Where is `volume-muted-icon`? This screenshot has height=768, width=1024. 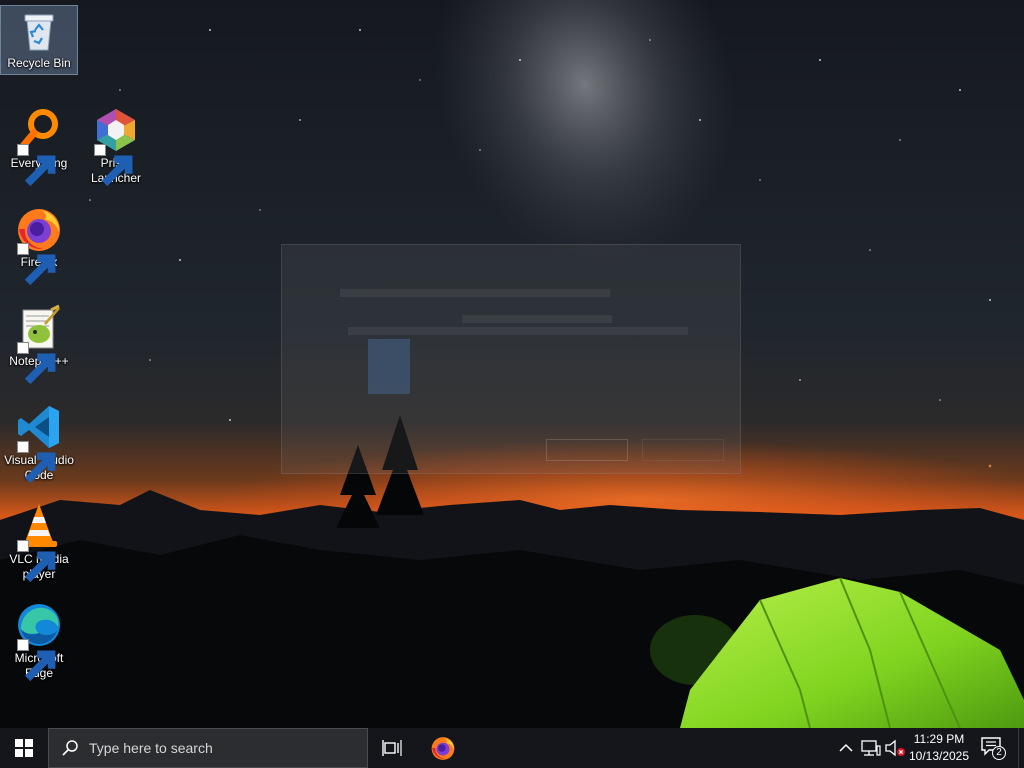
volume-muted-icon is located at coordinates (895, 748).